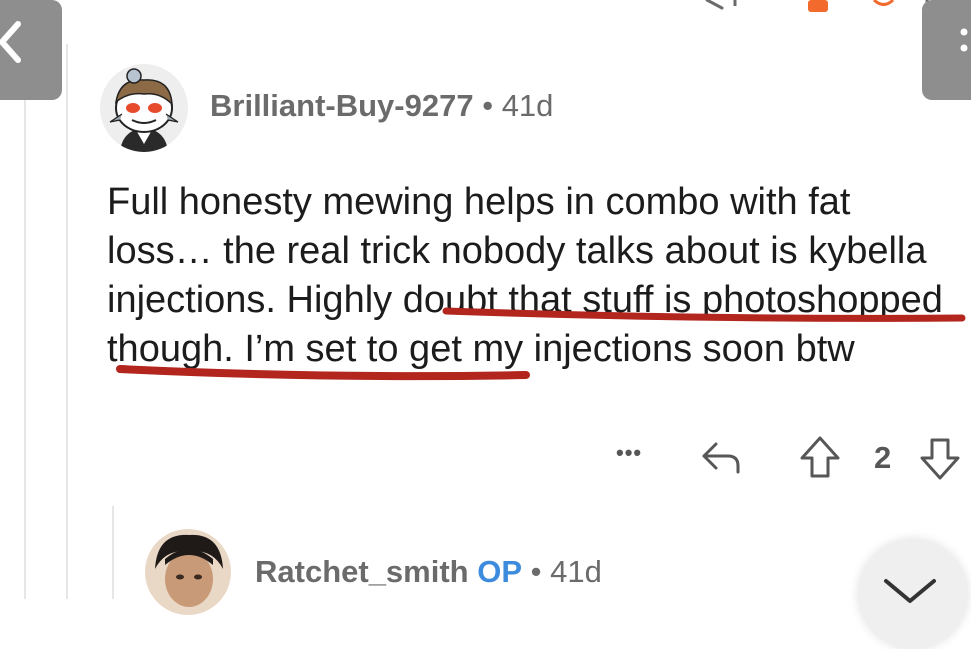 The width and height of the screenshot is (971, 649). What do you see at coordinates (910, 591) in the screenshot?
I see `chevron-down-icon` at bounding box center [910, 591].